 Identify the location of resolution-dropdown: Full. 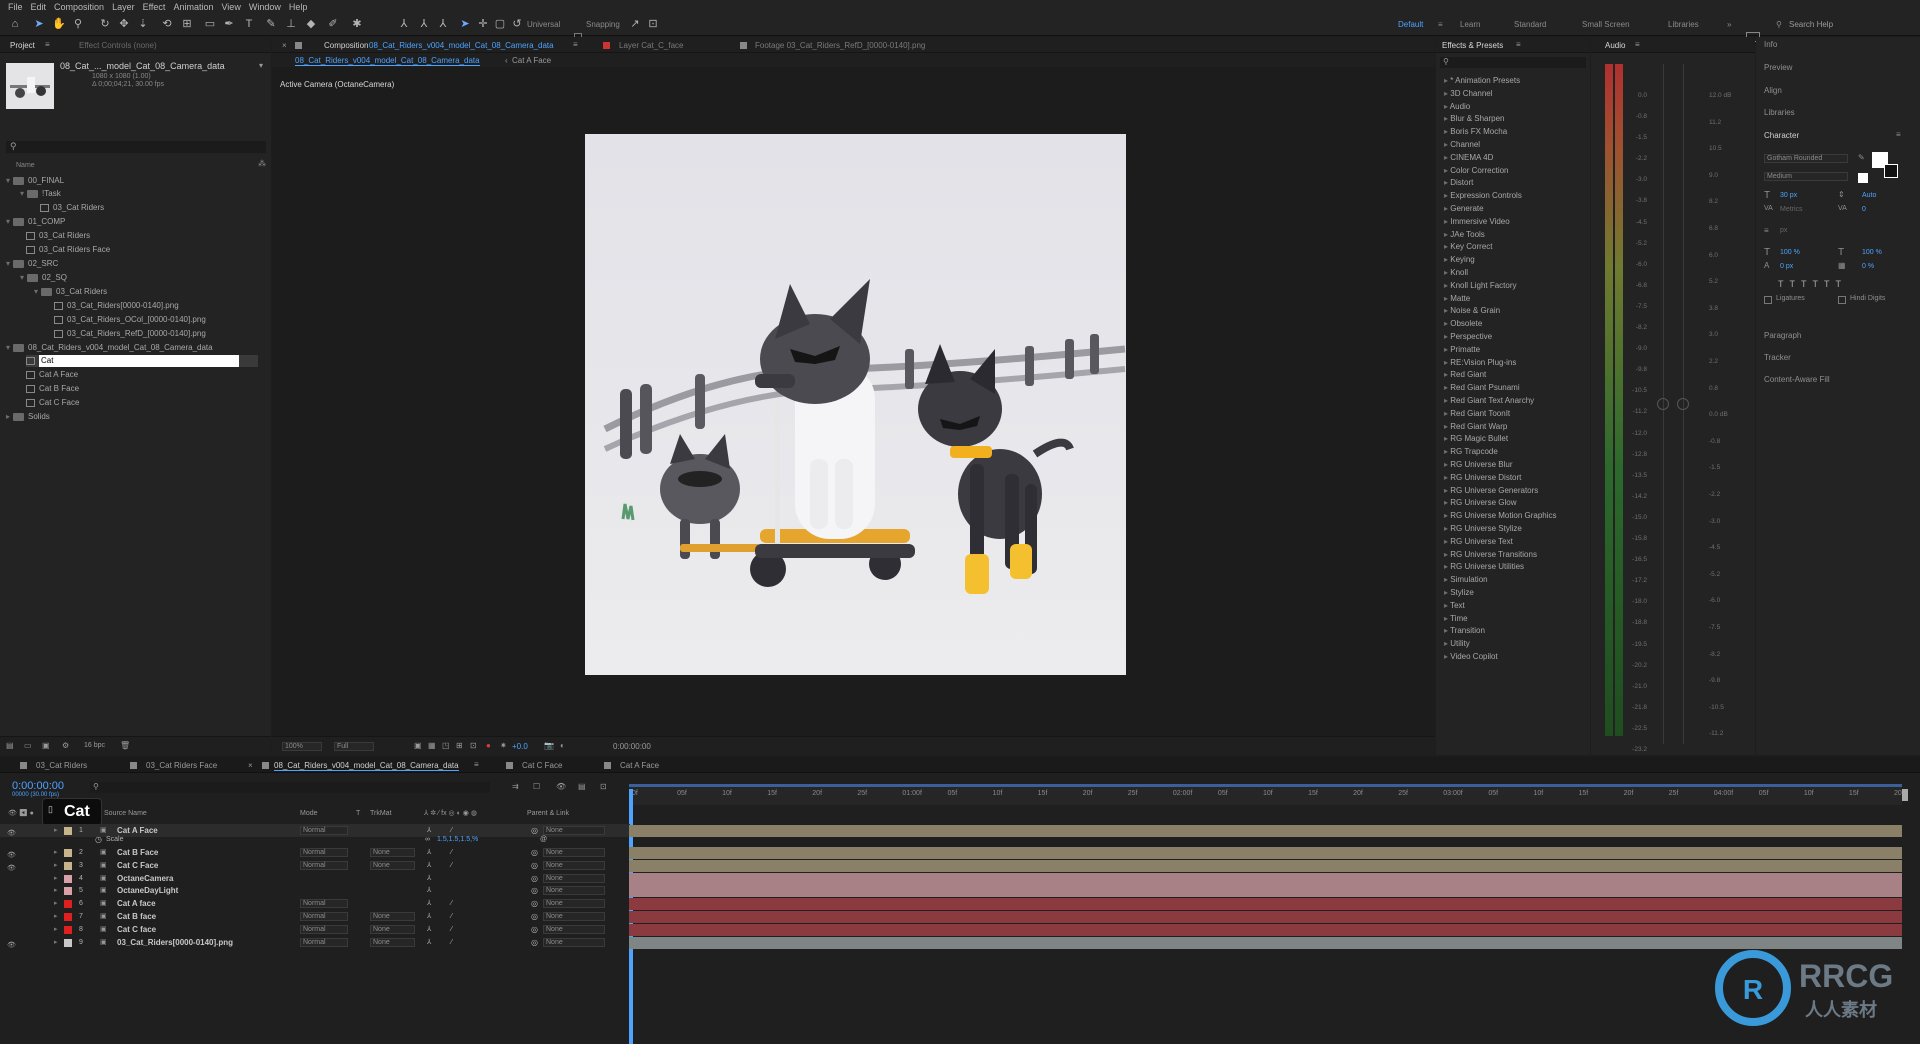
(354, 746).